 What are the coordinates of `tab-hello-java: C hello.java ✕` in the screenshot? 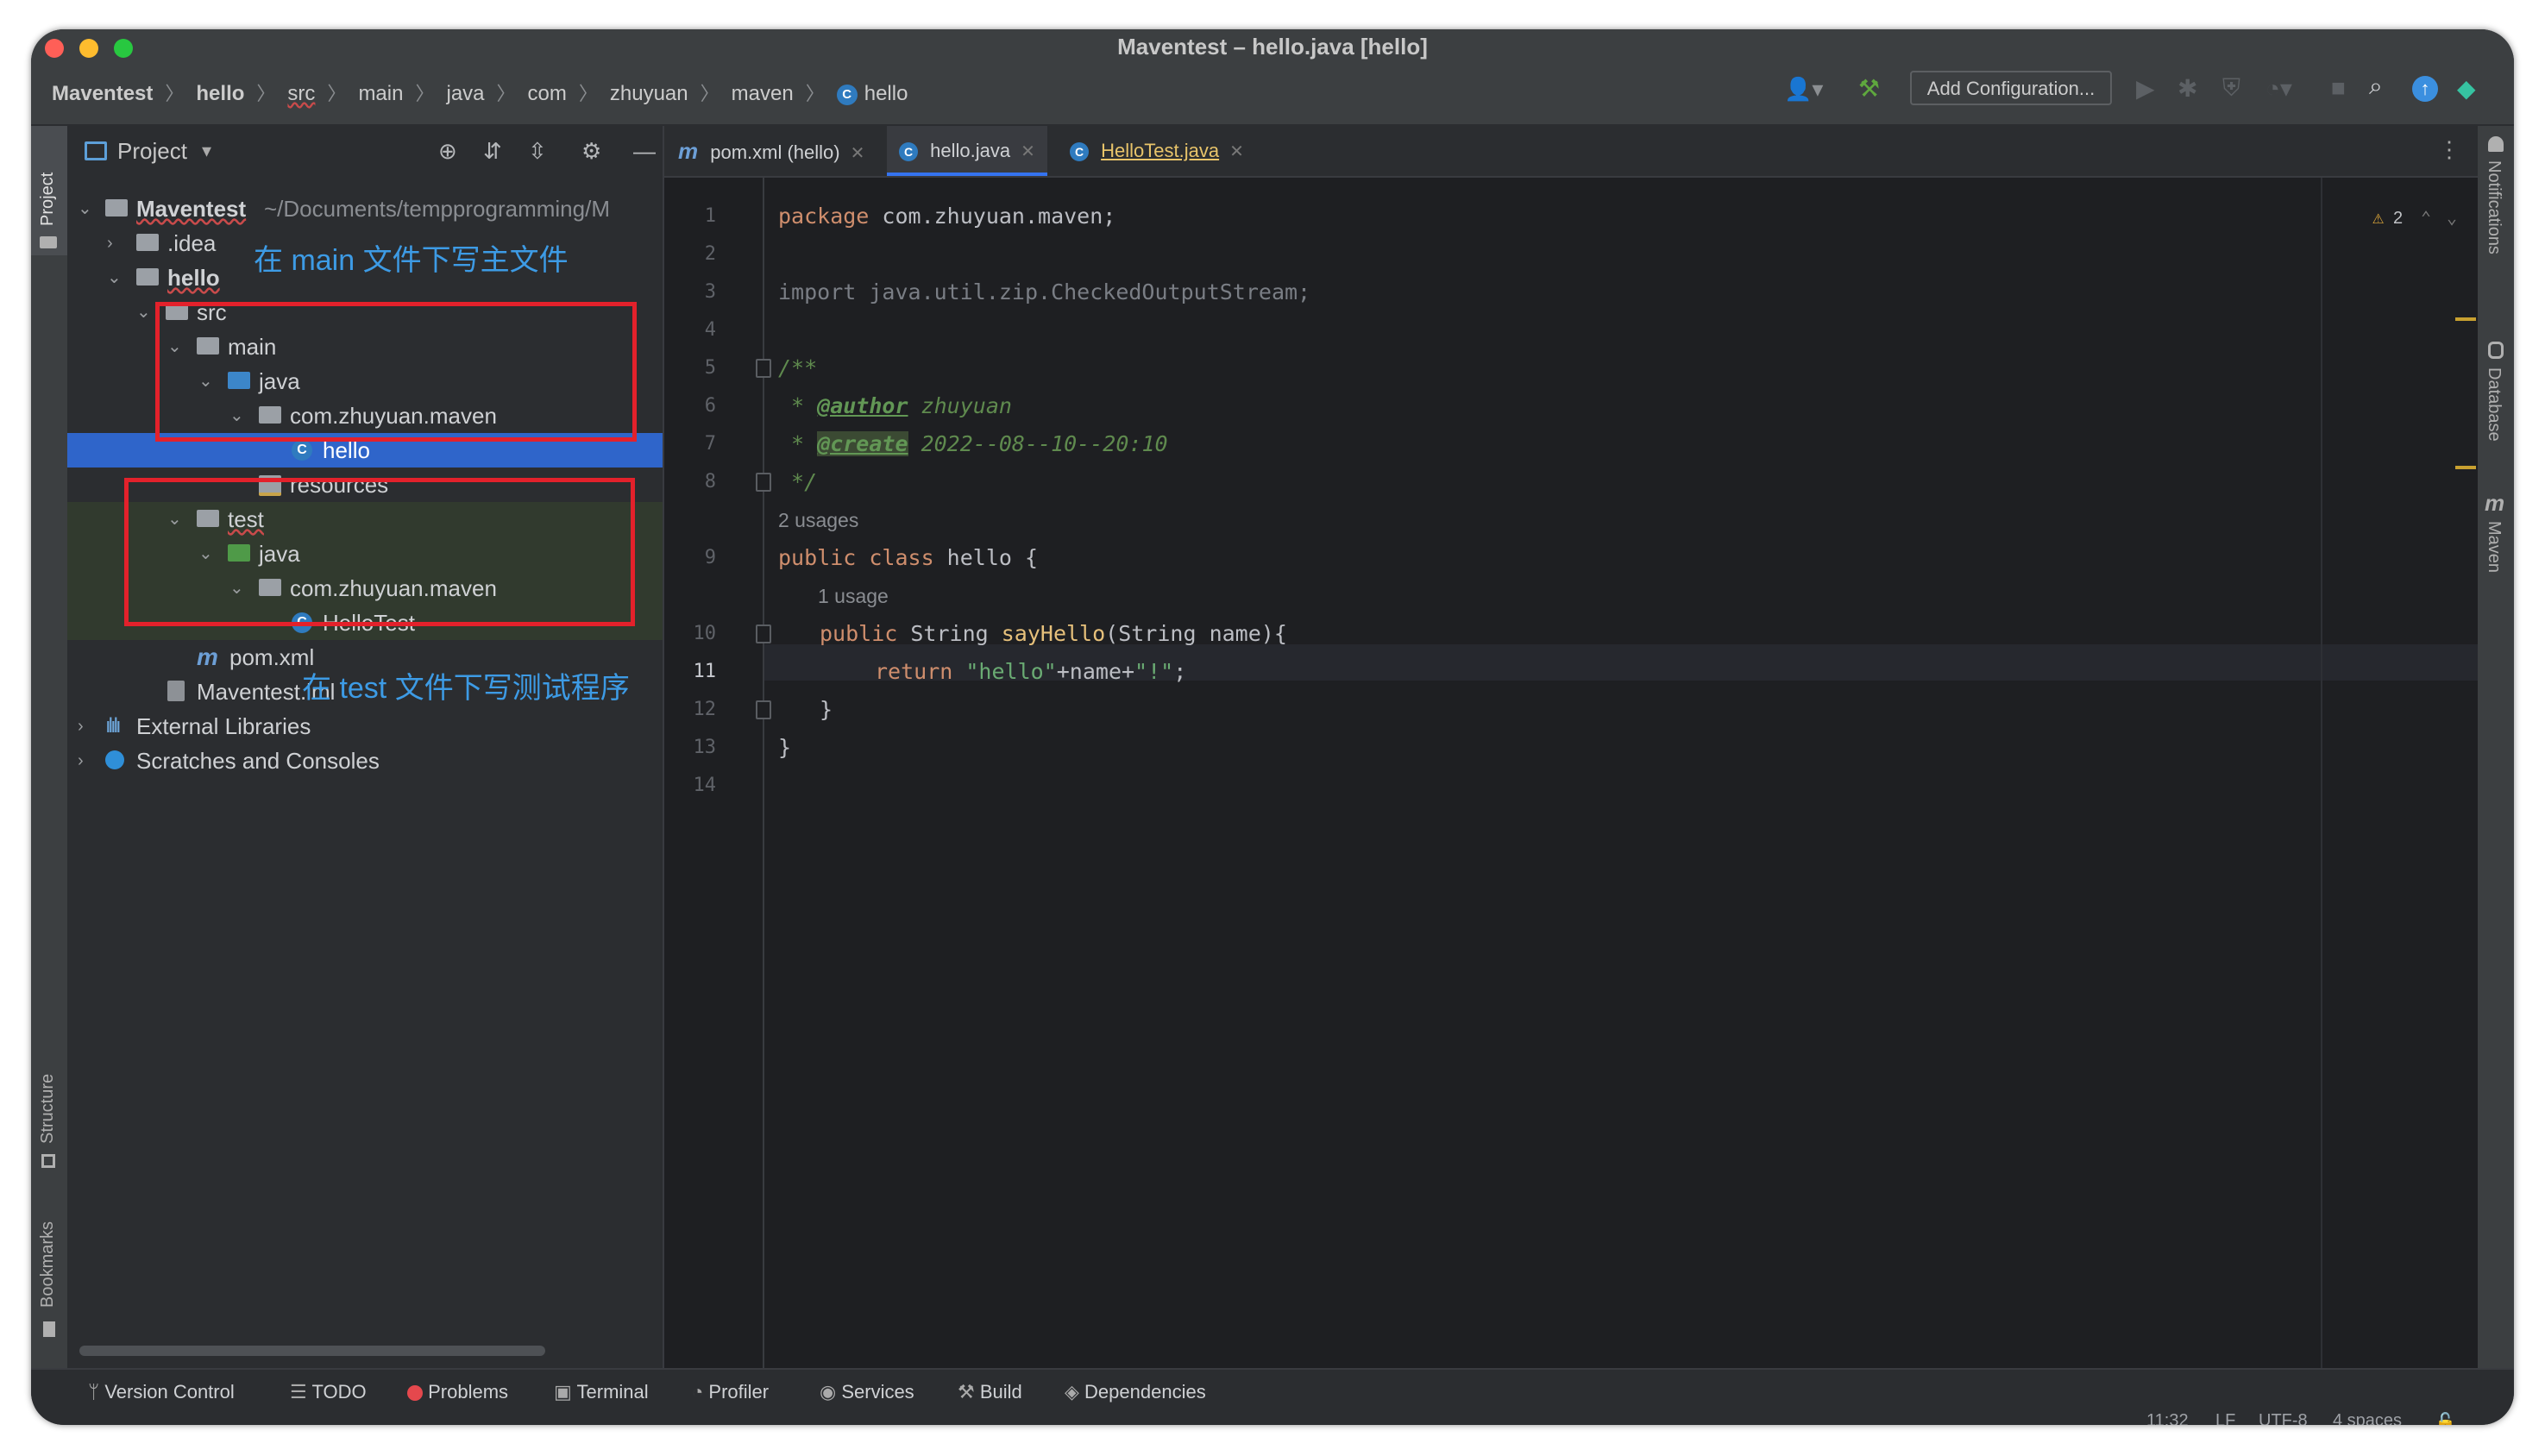 It's located at (967, 151).